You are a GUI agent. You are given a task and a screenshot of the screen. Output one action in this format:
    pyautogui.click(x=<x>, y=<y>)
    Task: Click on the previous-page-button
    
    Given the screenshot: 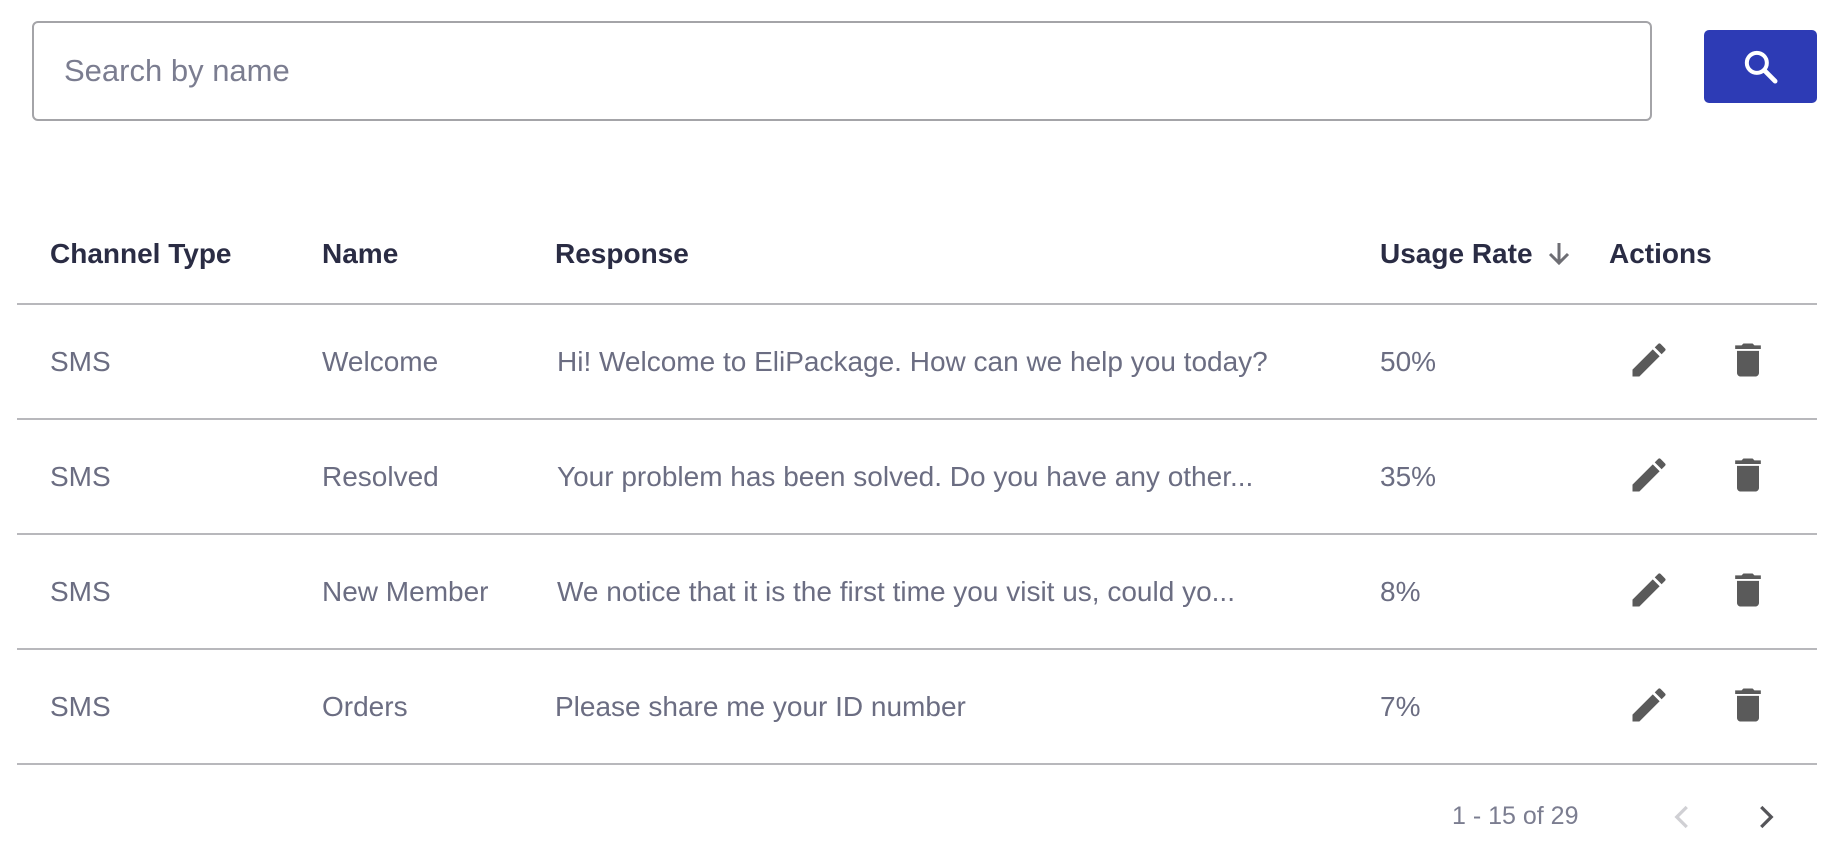 What is the action you would take?
    pyautogui.click(x=1683, y=818)
    